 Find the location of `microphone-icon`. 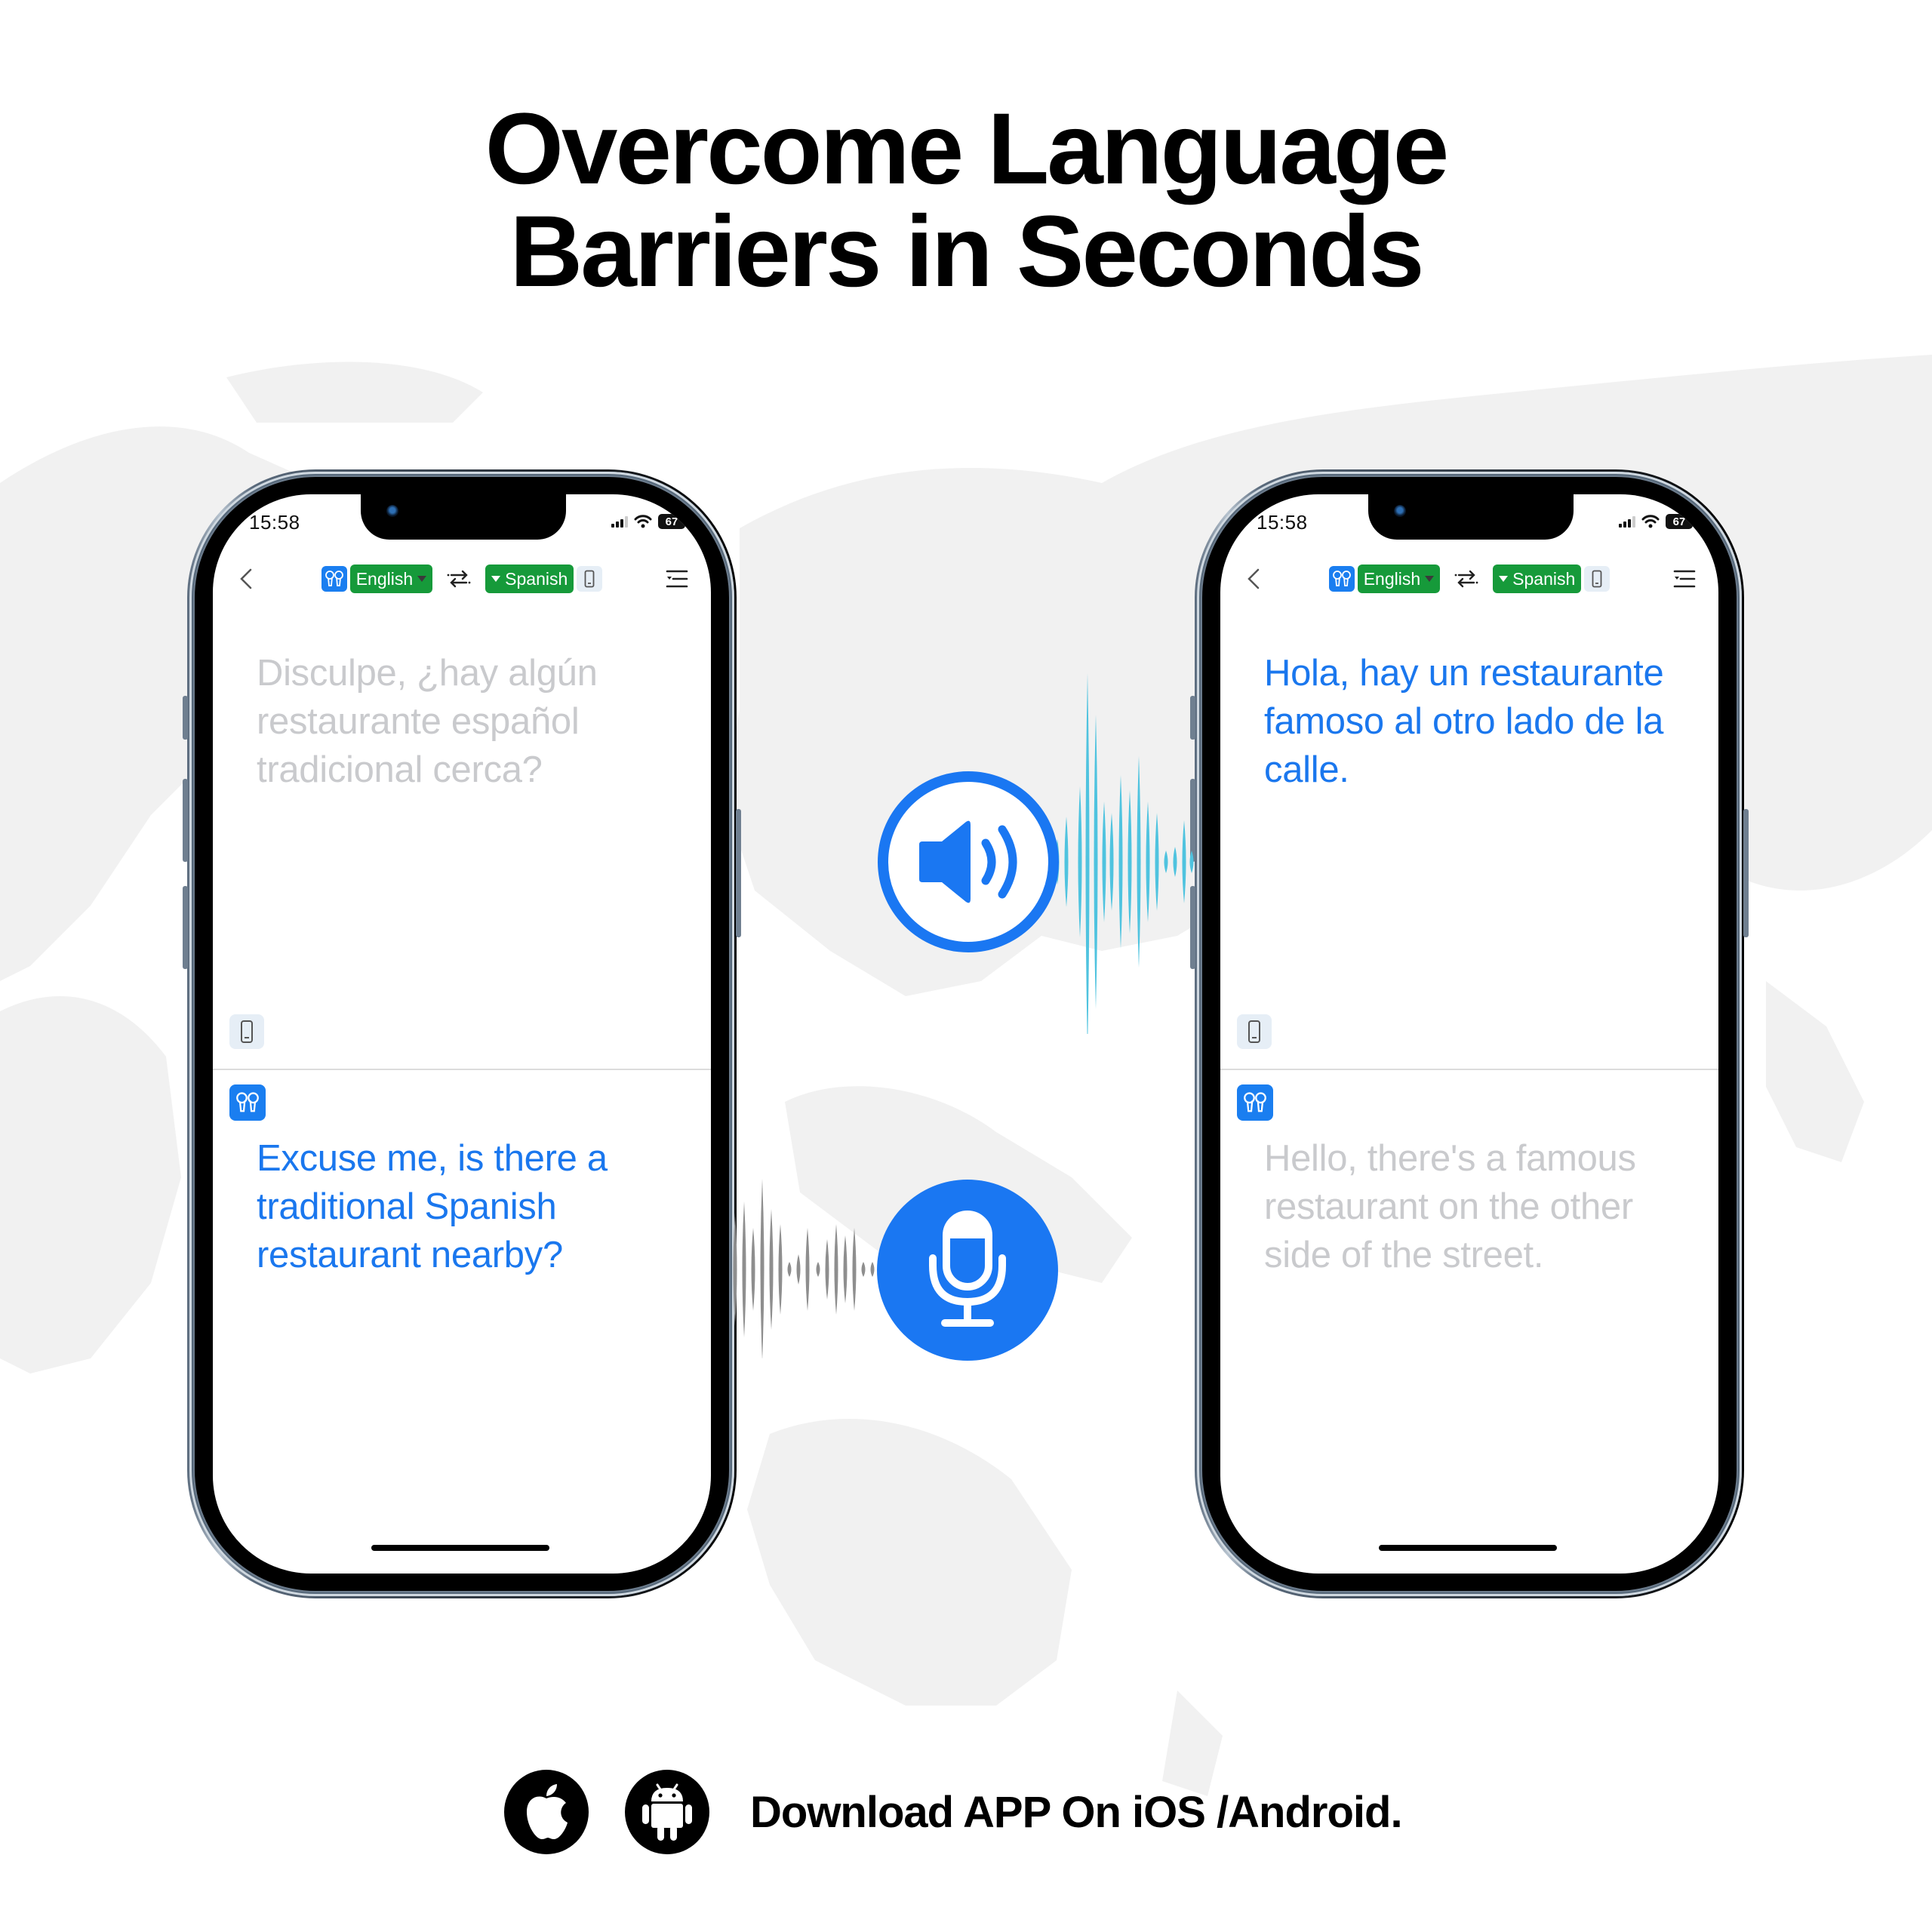

microphone-icon is located at coordinates (967, 1269).